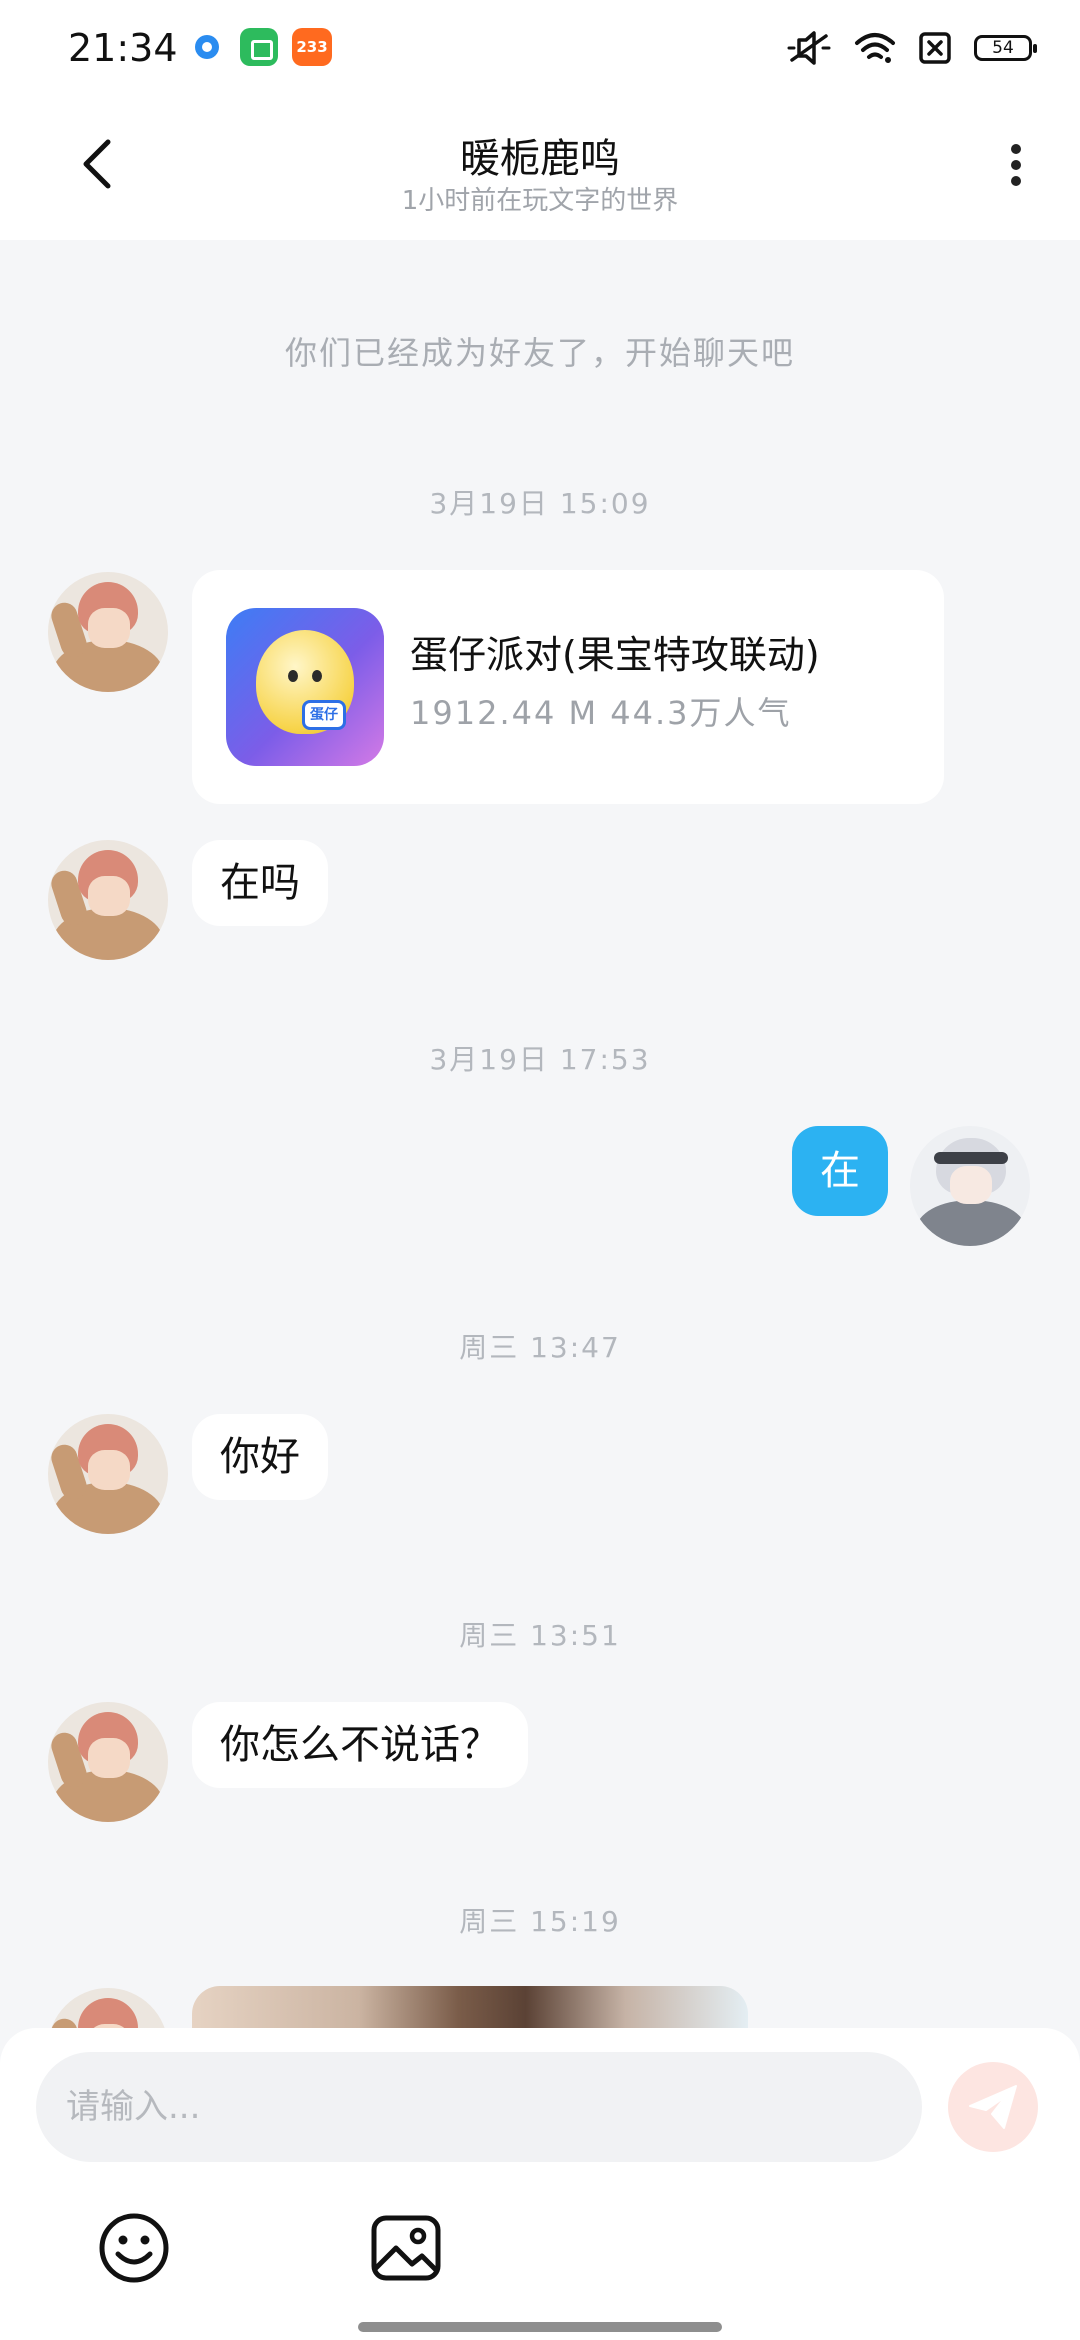 This screenshot has height=2340, width=1080. I want to click on image-message, so click(470, 2007).